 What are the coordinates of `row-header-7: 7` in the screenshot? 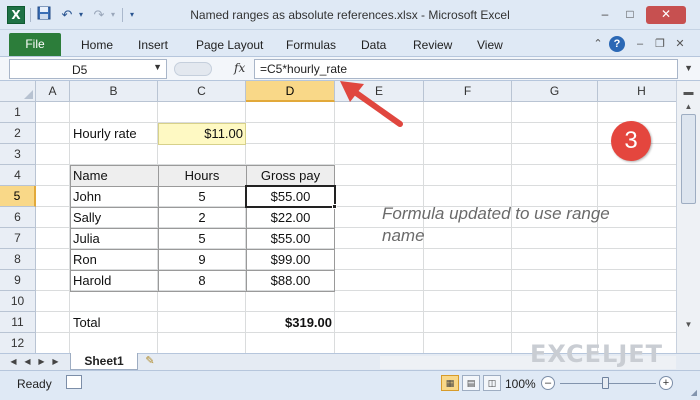 It's located at (18, 238).